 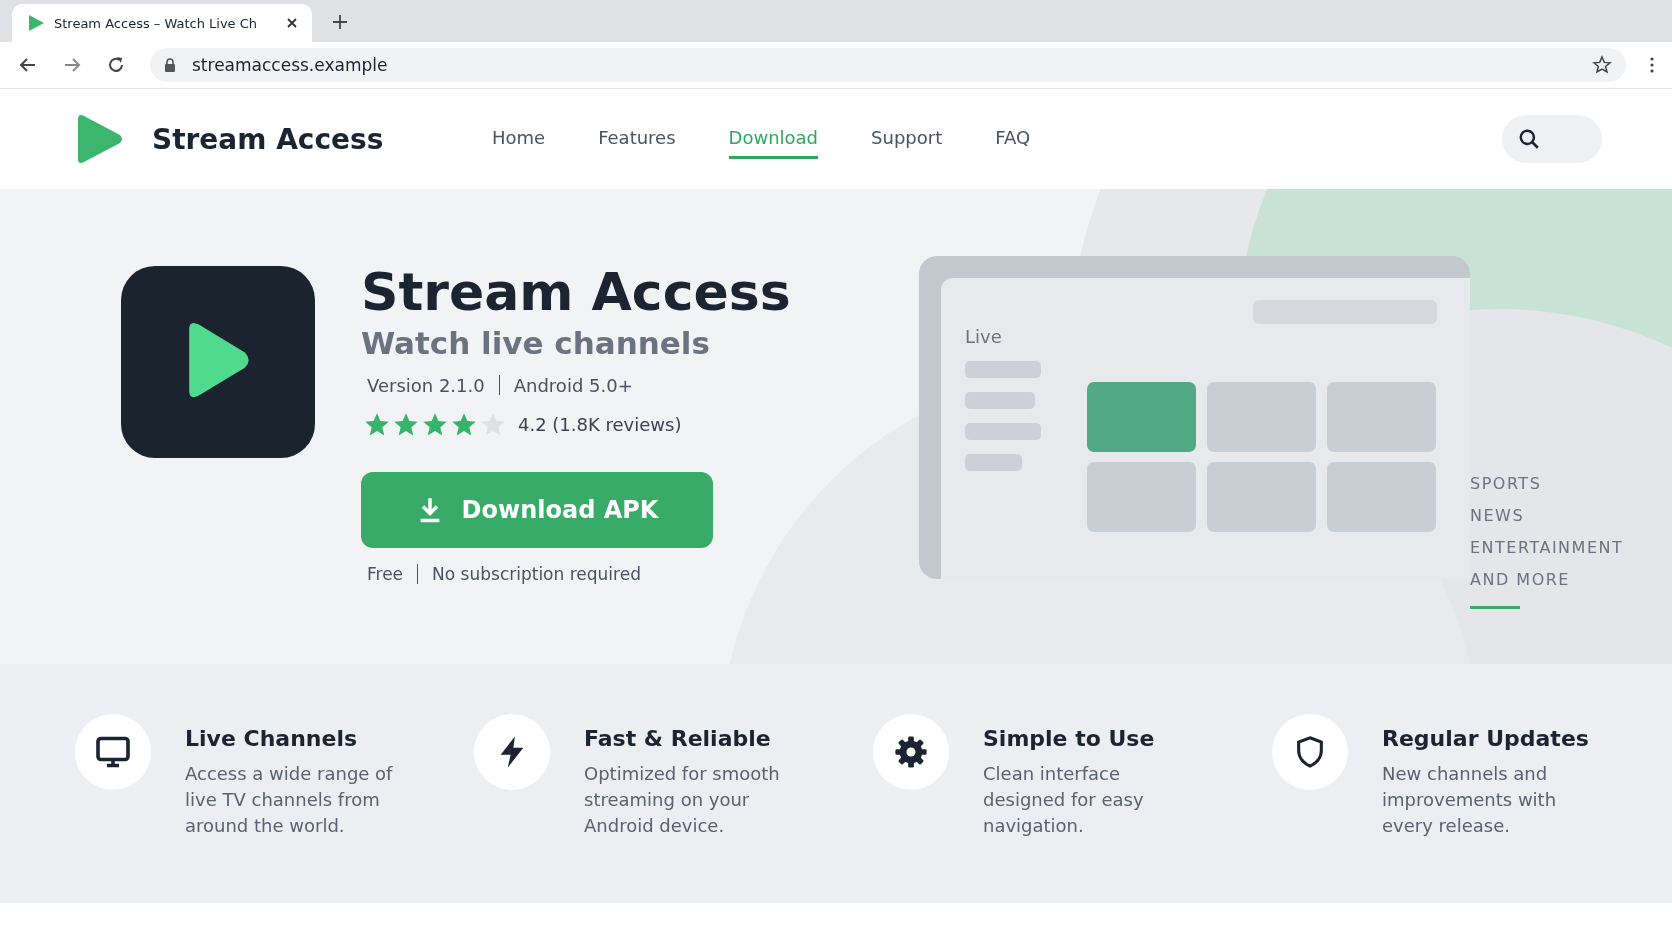 I want to click on category-label: ENTERTAINMENT, so click(x=1547, y=547).